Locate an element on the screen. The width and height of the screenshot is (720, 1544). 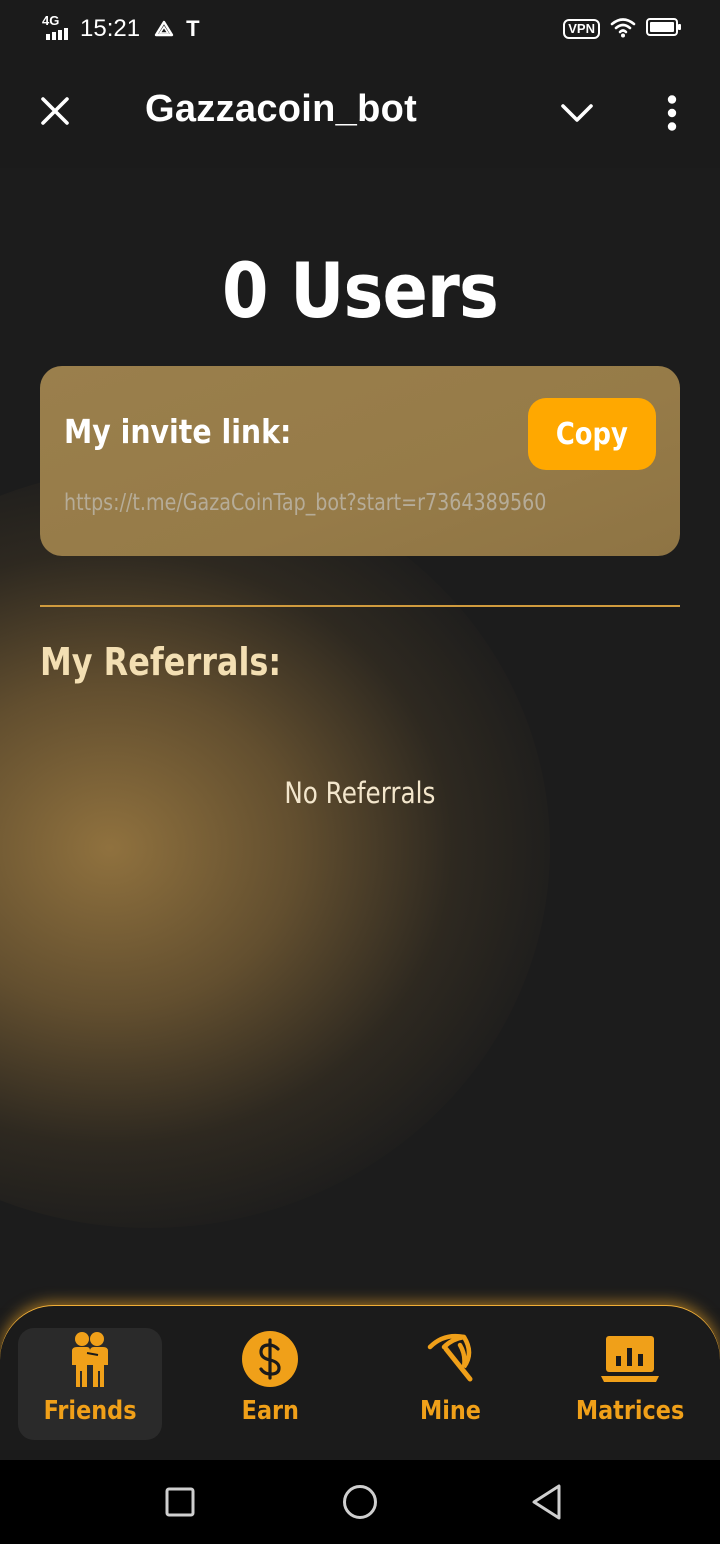
drive-icon is located at coordinates (164, 29).